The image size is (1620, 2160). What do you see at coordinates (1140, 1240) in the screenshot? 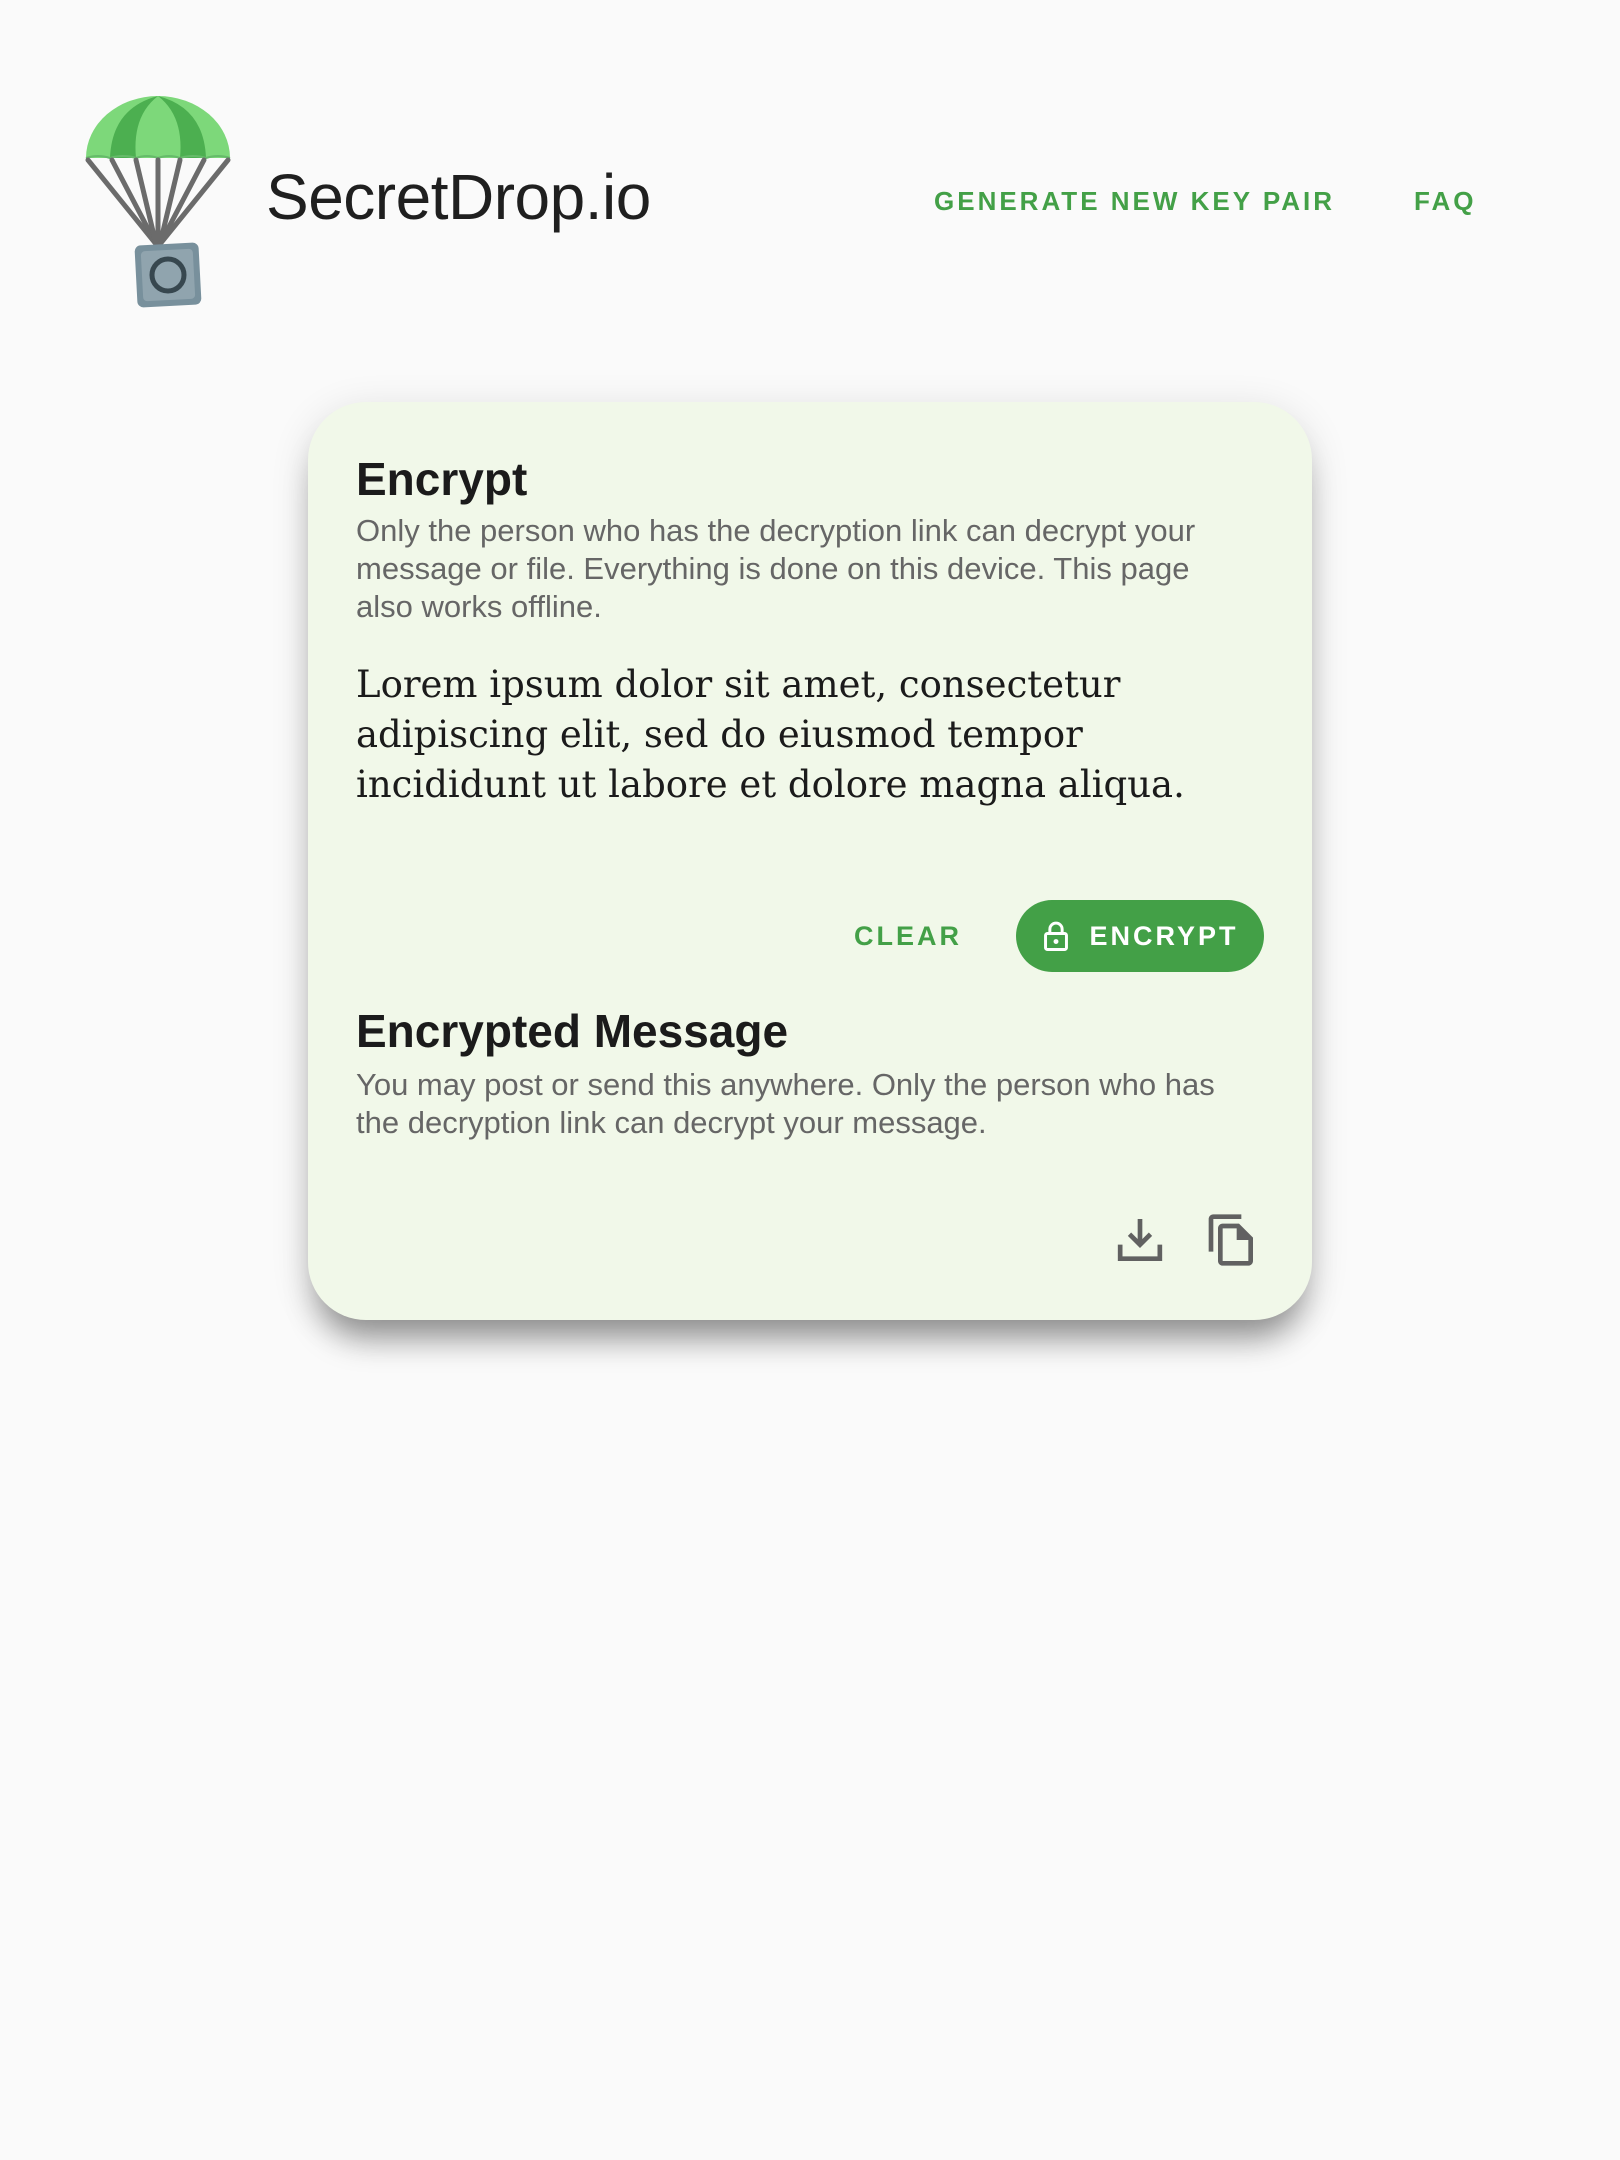
I see `download-icon` at bounding box center [1140, 1240].